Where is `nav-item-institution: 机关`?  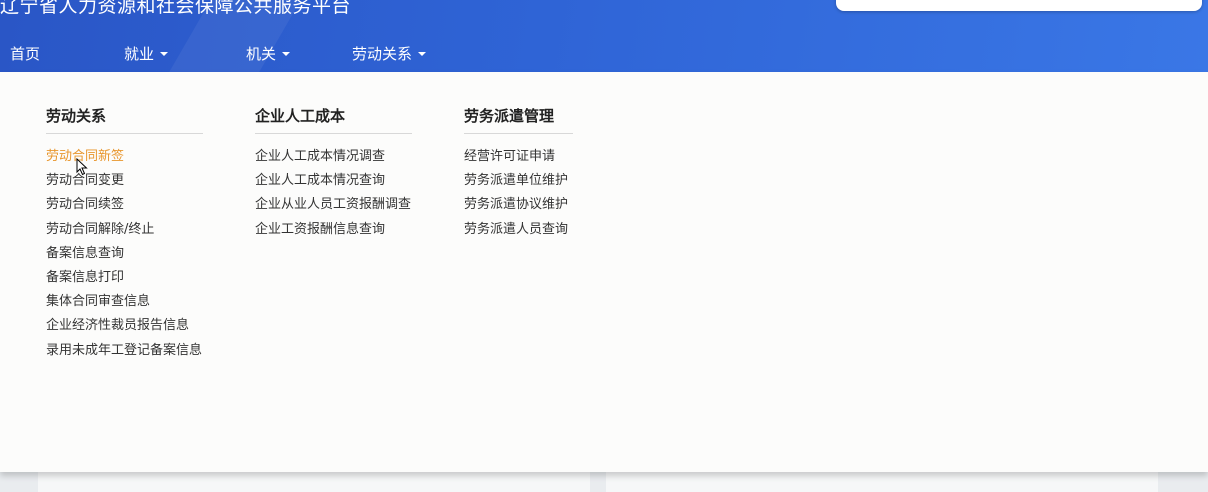
nav-item-institution: 机关 is located at coordinates (268, 54).